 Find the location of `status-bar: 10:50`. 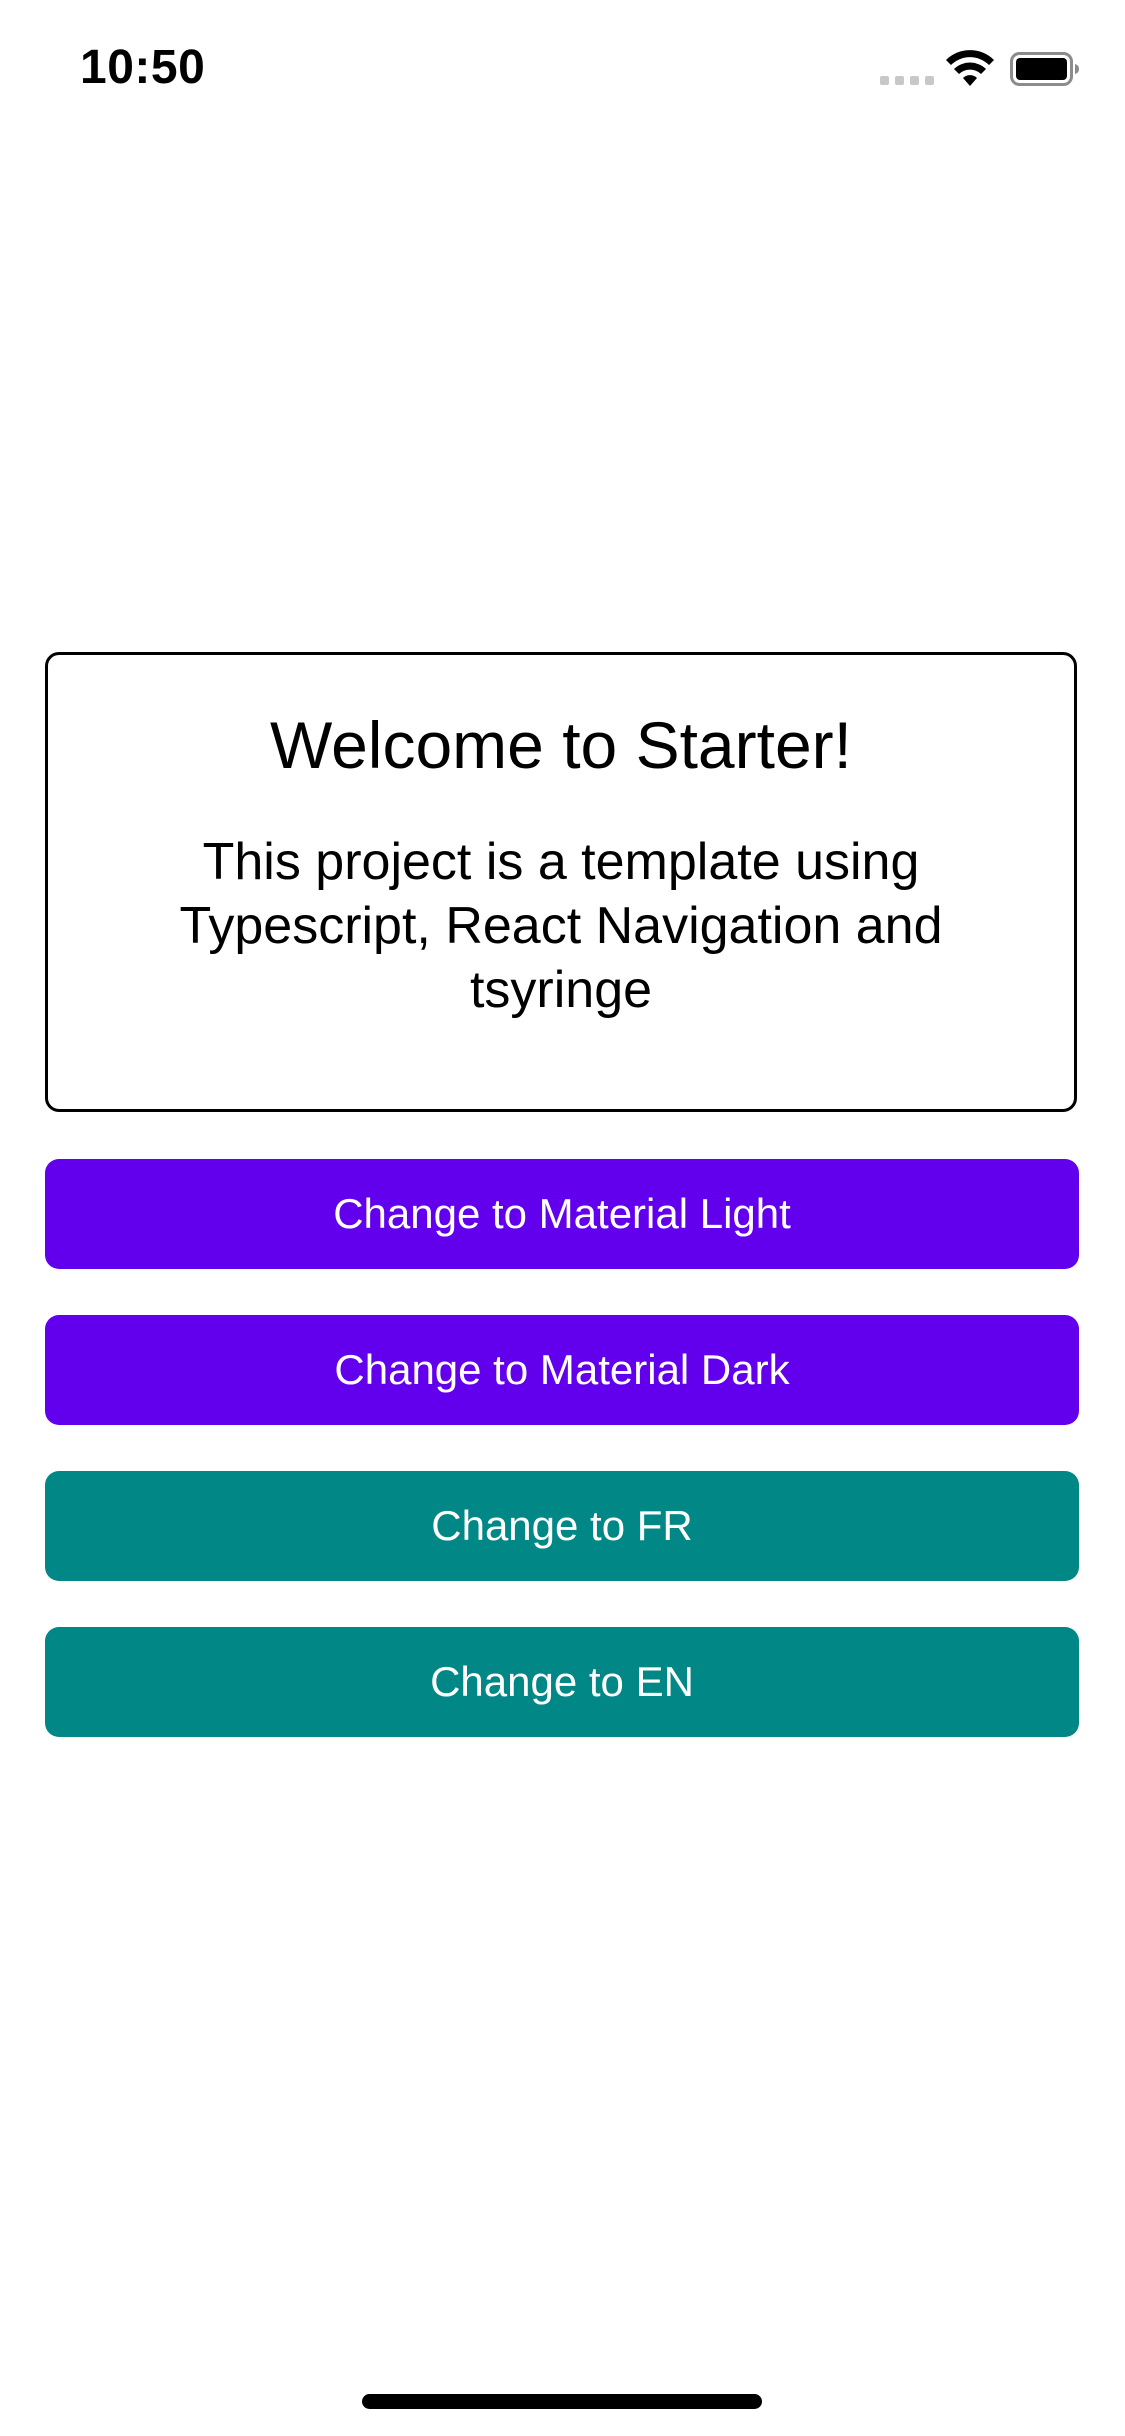

status-bar: 10:50 is located at coordinates (562, 66).